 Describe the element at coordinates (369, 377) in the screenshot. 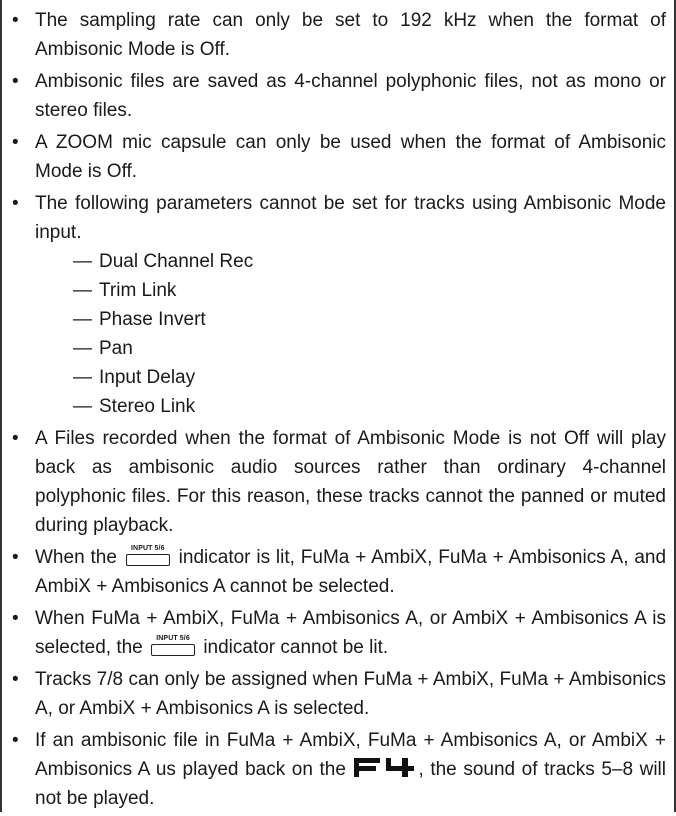

I see `parameter-item: — Input Delay` at that location.